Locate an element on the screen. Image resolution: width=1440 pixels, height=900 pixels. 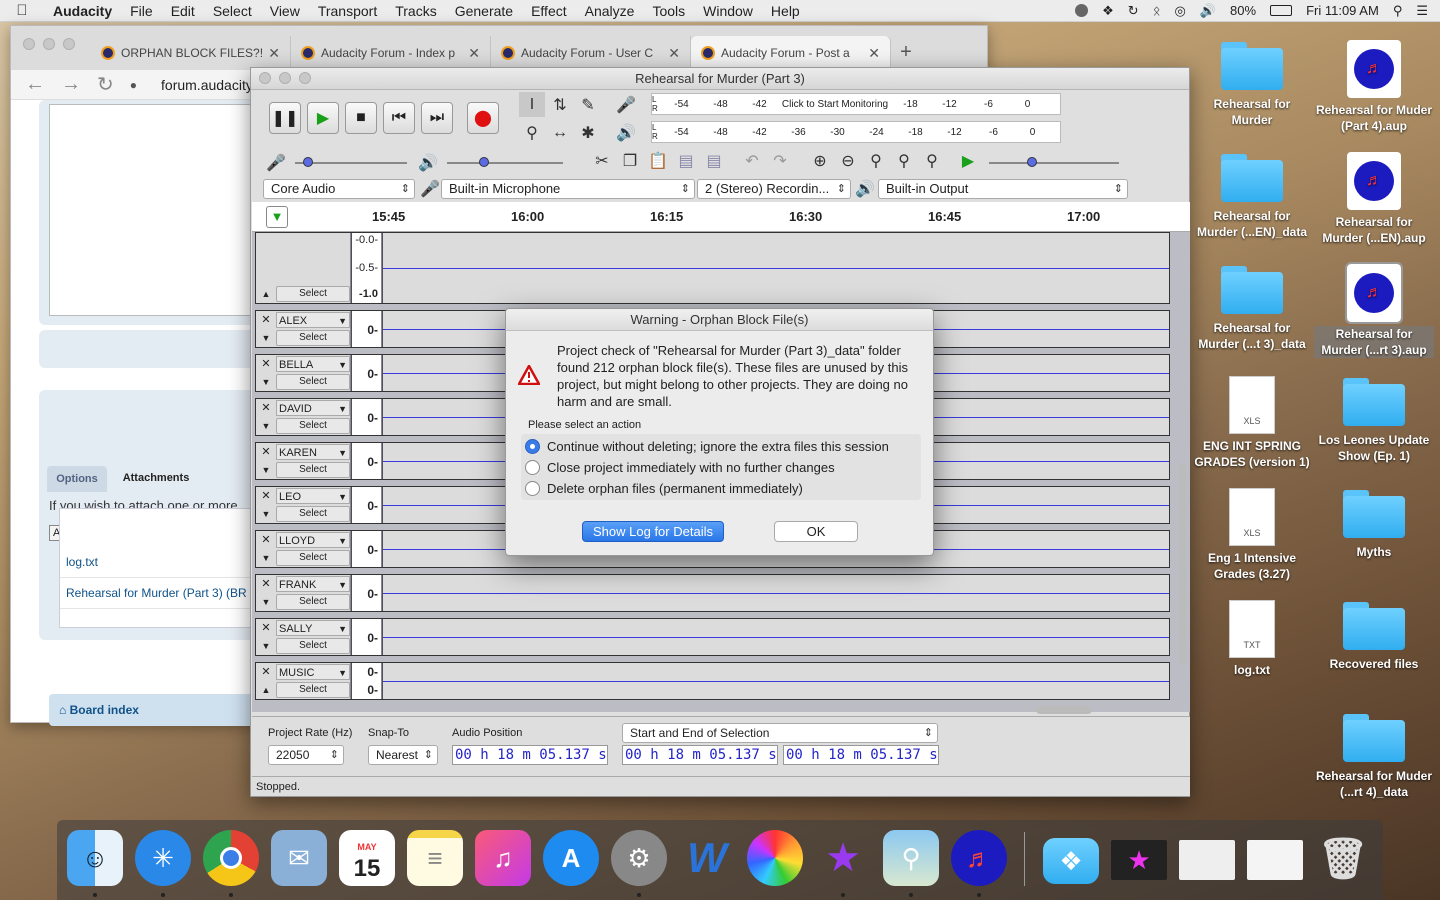
audio-host-select: Core Audio is located at coordinates (339, 189).